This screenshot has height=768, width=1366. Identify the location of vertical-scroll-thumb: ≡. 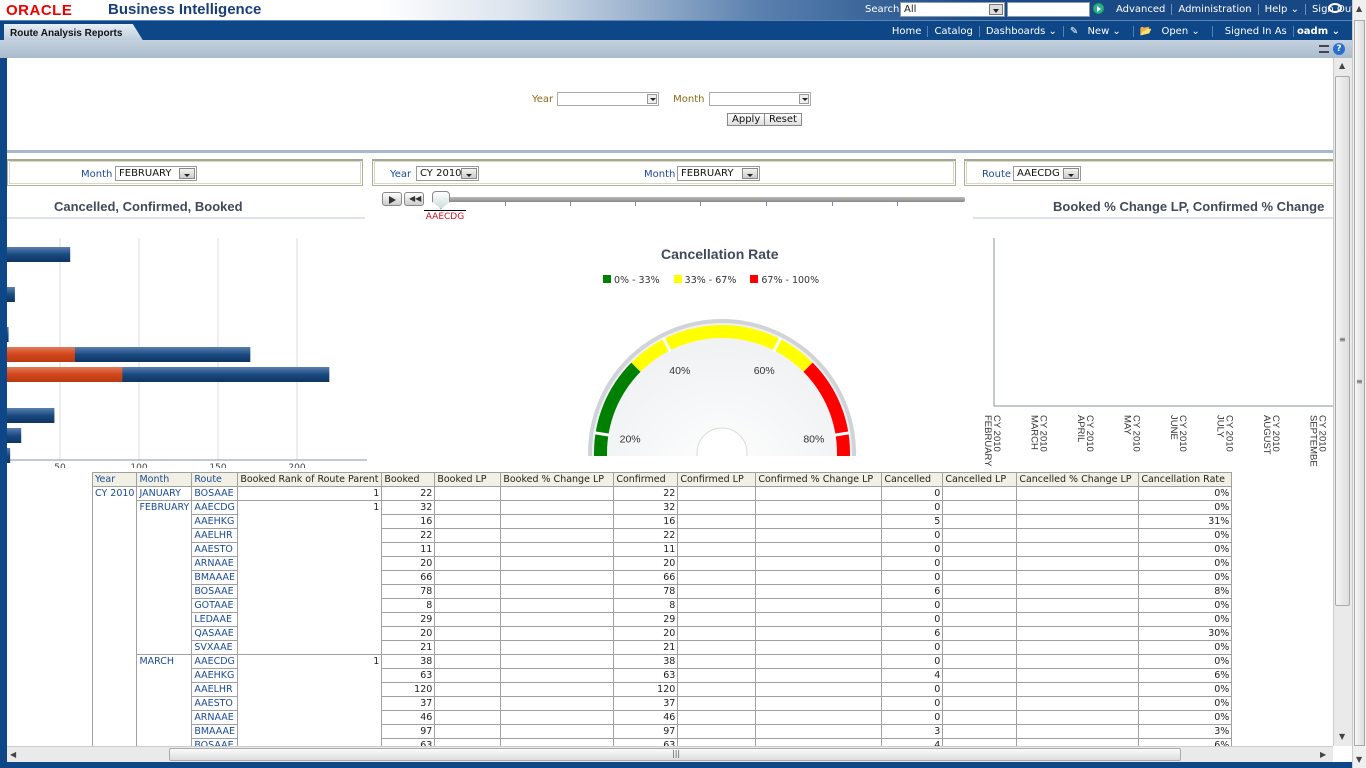
(1342, 341).